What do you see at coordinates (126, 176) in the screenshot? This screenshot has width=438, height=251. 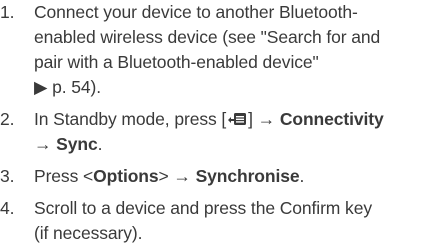 I see `softkey-options: Options` at bounding box center [126, 176].